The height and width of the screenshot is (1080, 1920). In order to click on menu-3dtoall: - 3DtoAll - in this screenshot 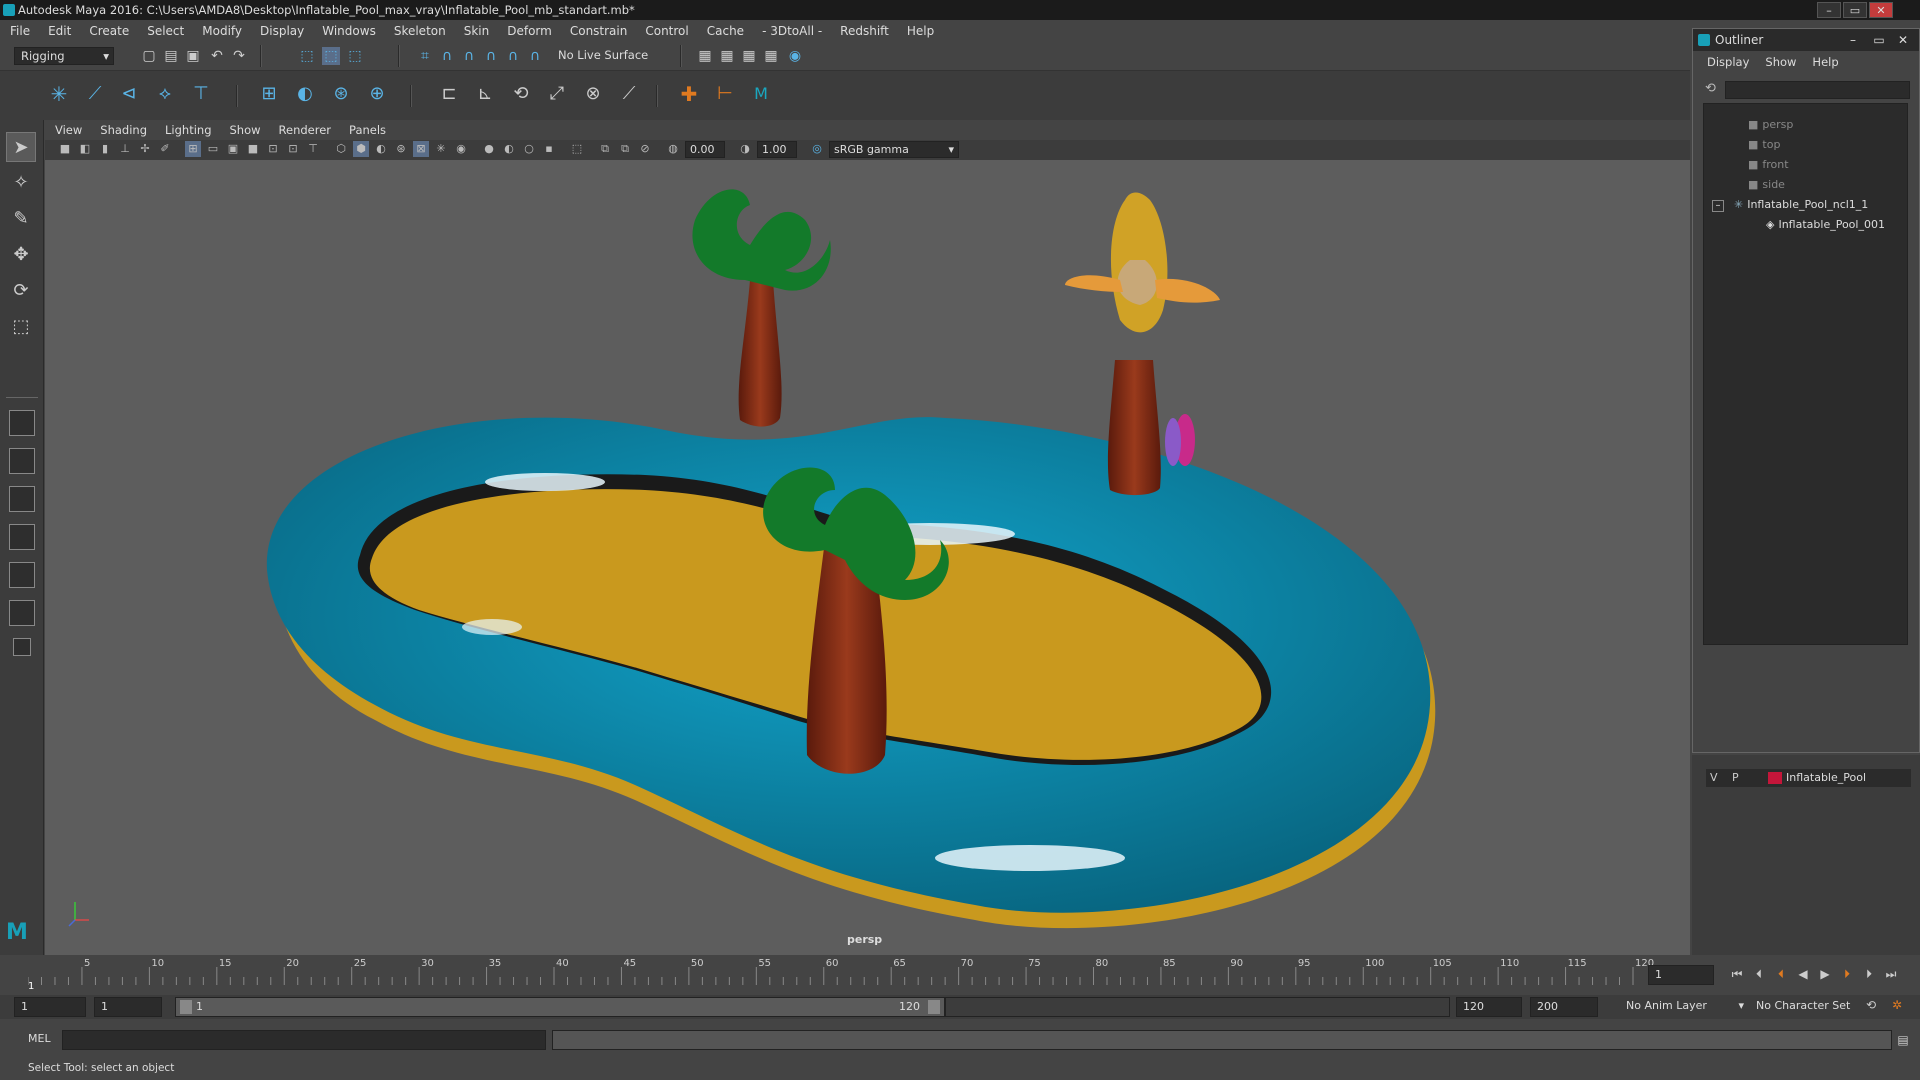, I will do `click(792, 31)`.